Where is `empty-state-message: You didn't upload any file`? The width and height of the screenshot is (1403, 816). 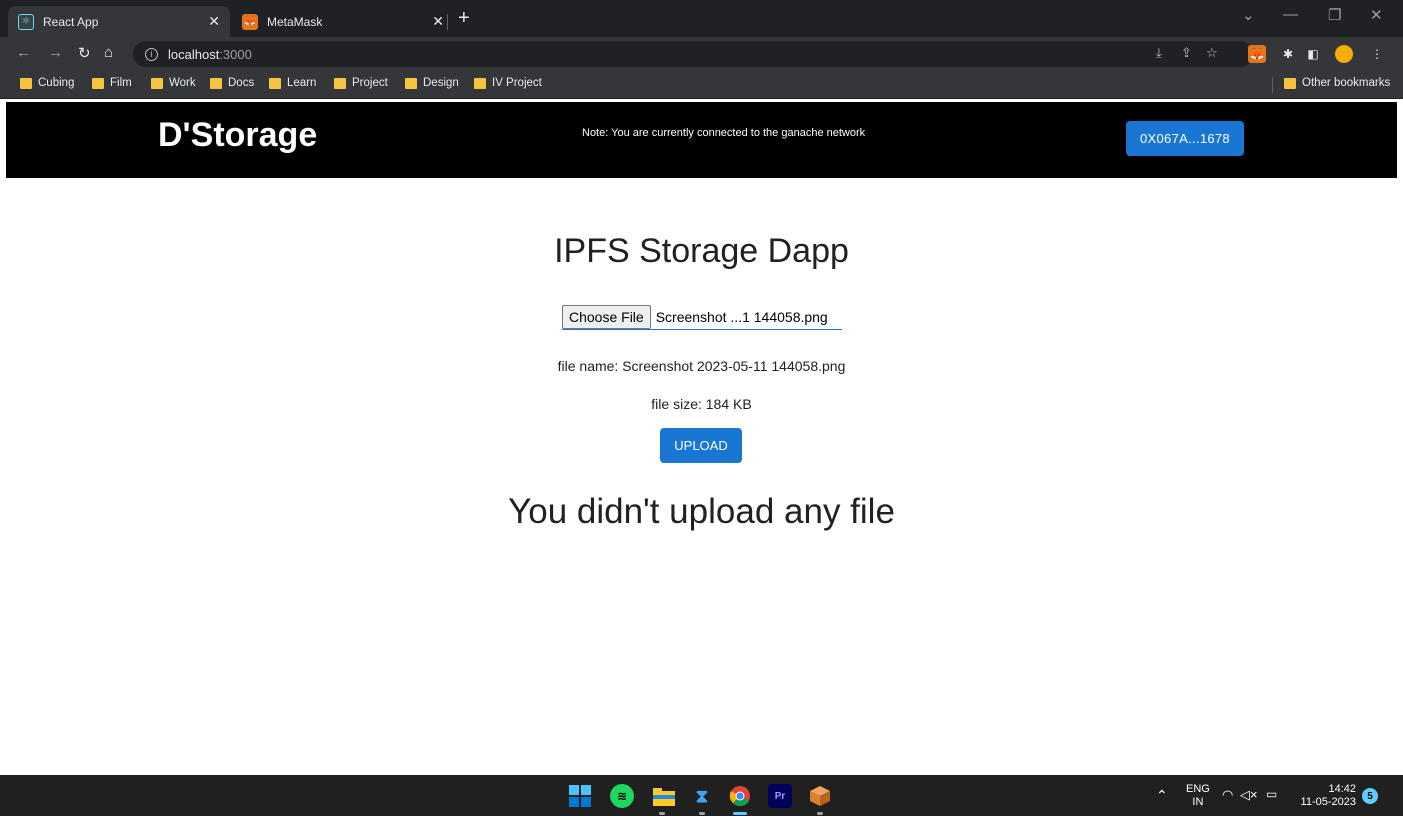
empty-state-message: You didn't upload any file is located at coordinates (701, 511).